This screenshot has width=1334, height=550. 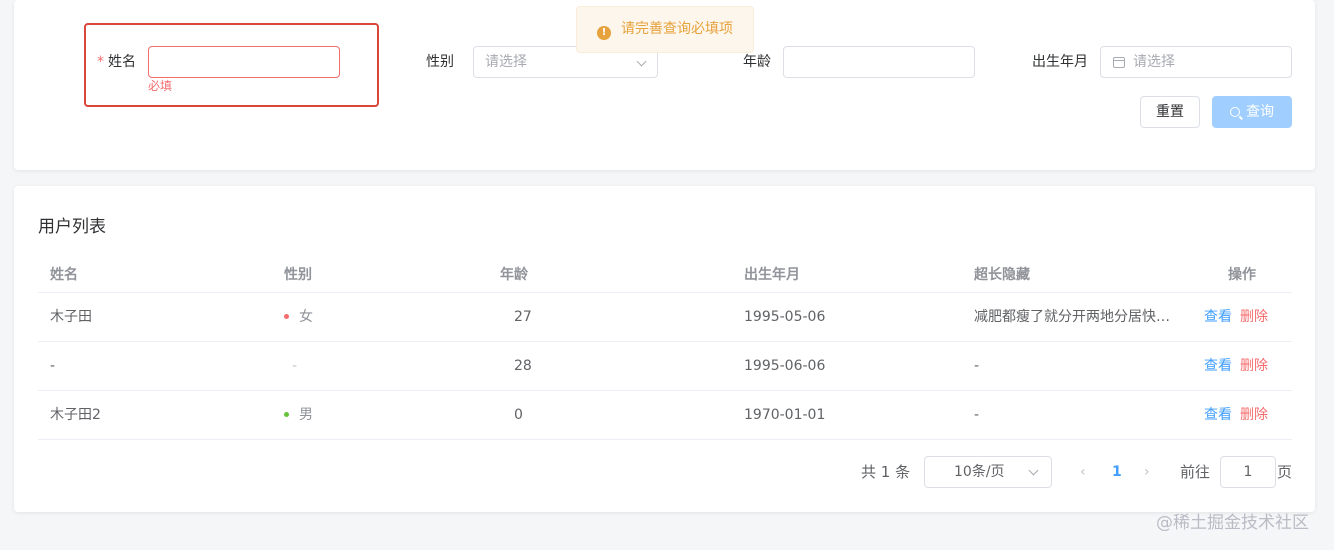 What do you see at coordinates (71, 317) in the screenshot?
I see `cell-name: 木子田` at bounding box center [71, 317].